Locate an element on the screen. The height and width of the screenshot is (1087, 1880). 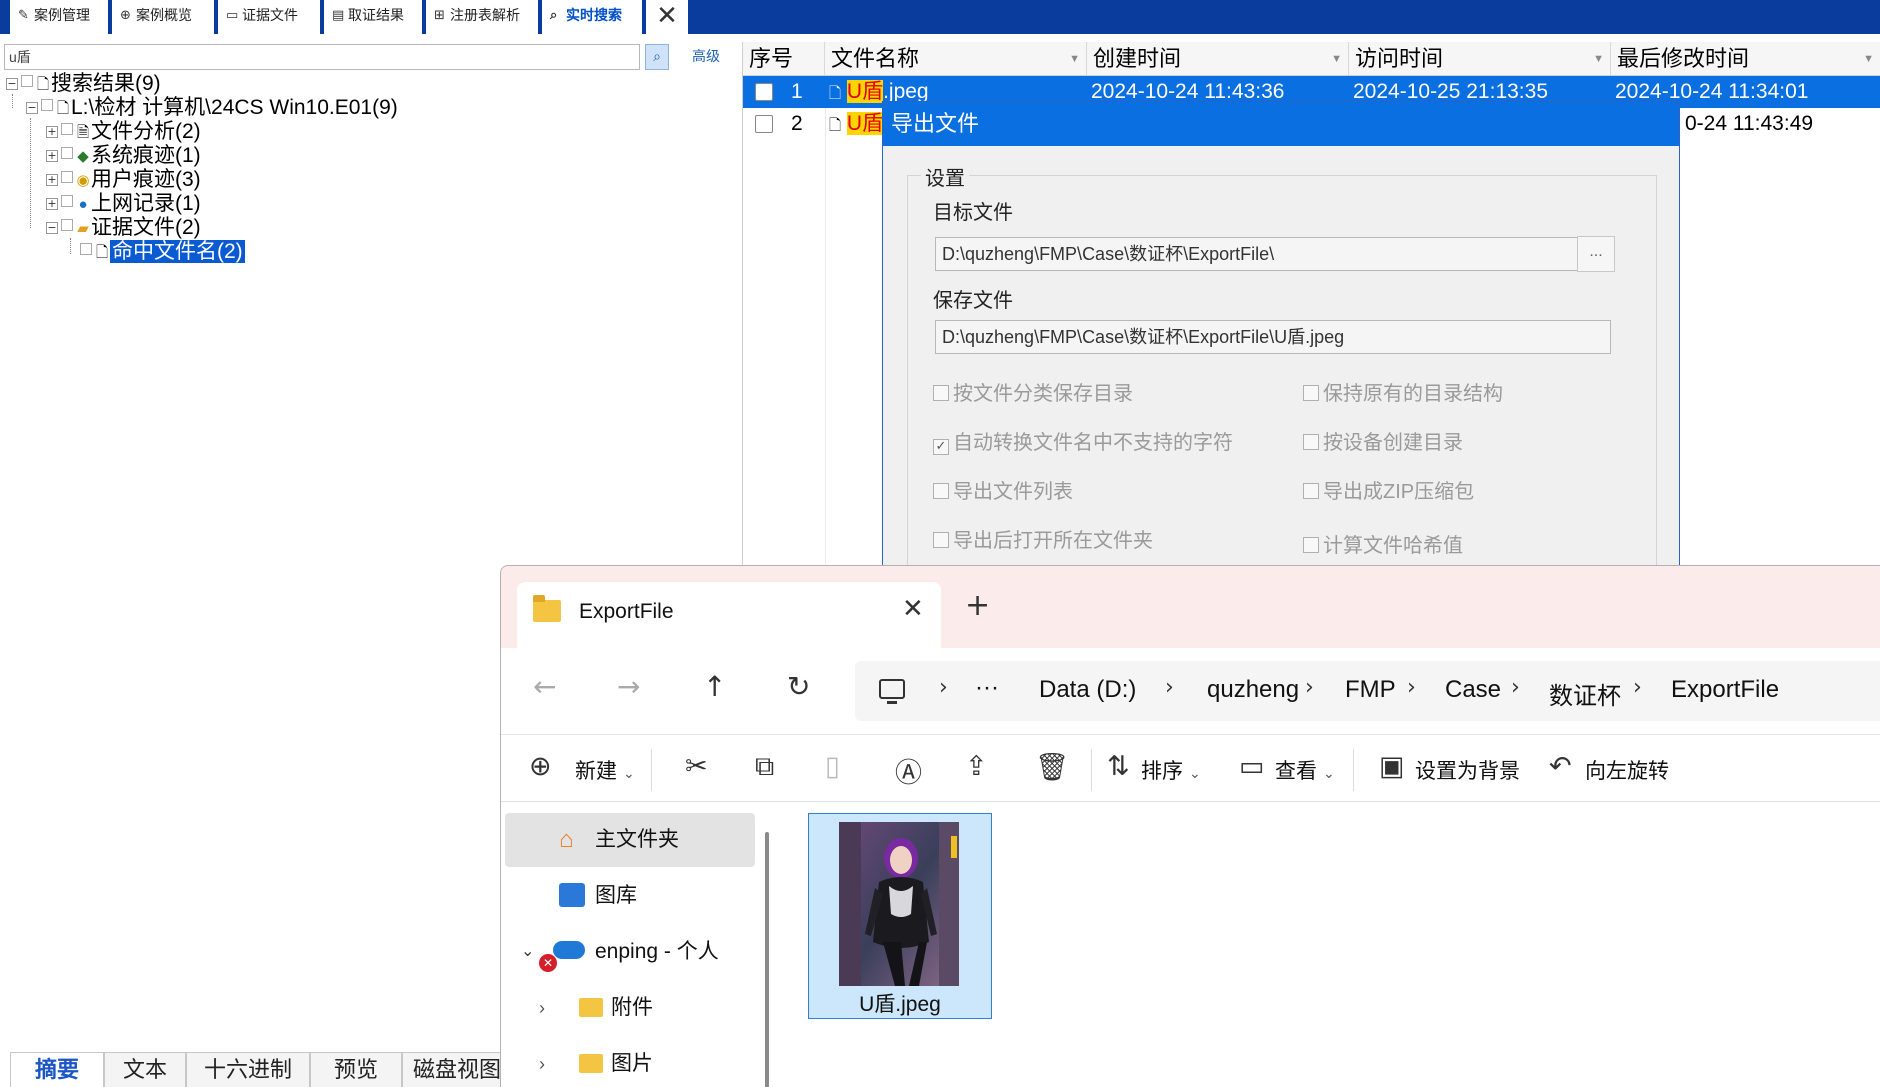
tab-registry-parse: ⊞ 注册表解析 is located at coordinates (483, 17).